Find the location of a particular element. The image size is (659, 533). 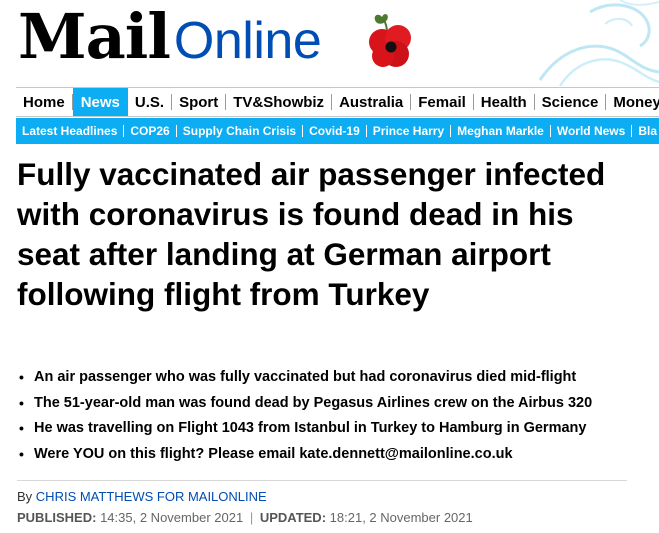

subnav-item-meghan-markle: Meghan Markle is located at coordinates (501, 131).